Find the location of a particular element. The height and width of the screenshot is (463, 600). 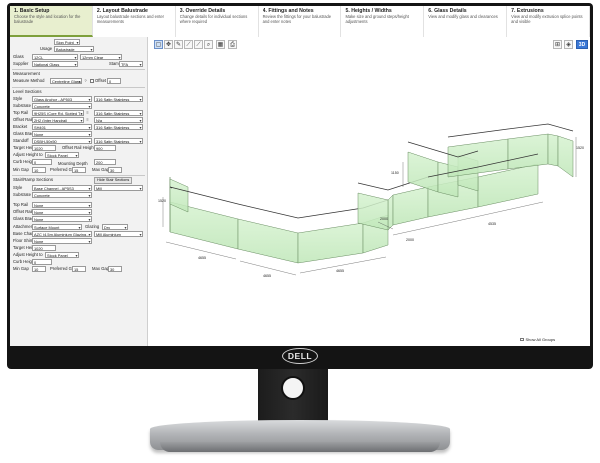

bracket-select: SH401 is located at coordinates (62, 127).